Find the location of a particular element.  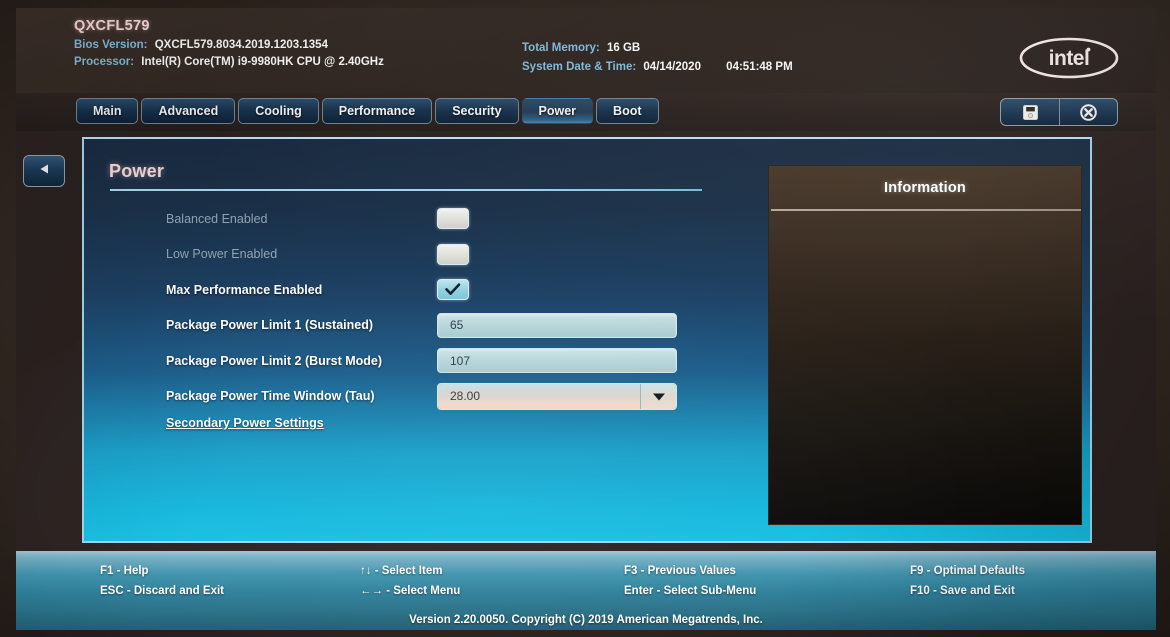

setting-row: Package Power Limit 2 (Burst Mode) 107 is located at coordinates (434, 361).